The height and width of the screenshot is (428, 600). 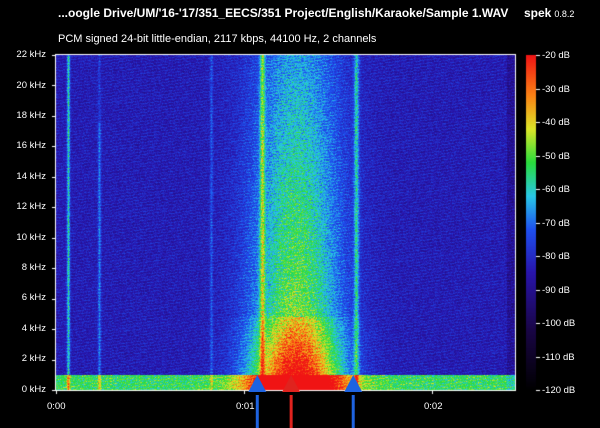 I want to click on annotation-arrows, so click(x=305, y=401).